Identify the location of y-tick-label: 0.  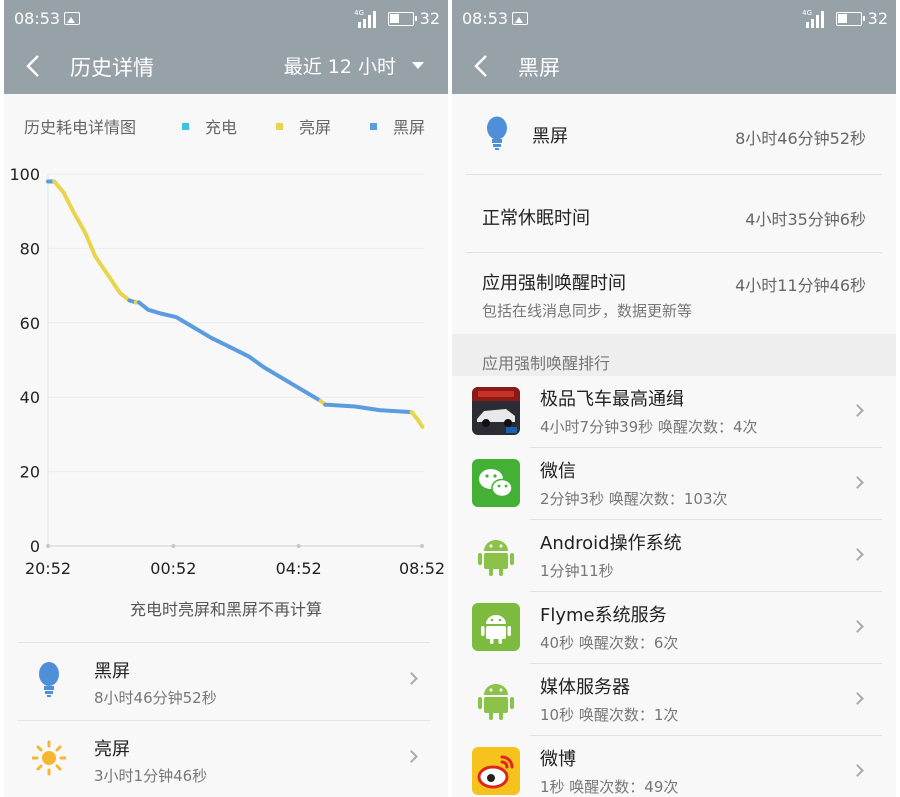
(35, 546).